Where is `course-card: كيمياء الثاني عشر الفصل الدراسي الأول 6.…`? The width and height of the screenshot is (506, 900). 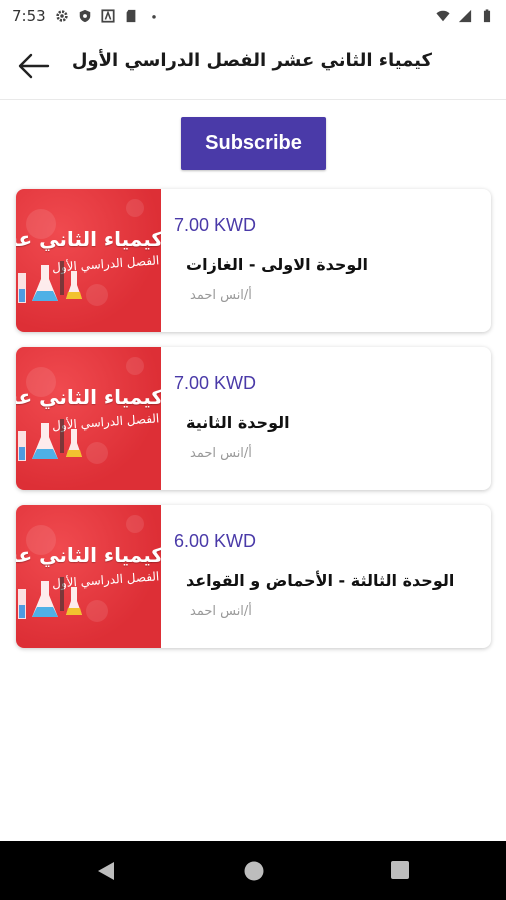 course-card: كيمياء الثاني عشر الفصل الدراسي الأول 6.… is located at coordinates (253, 576).